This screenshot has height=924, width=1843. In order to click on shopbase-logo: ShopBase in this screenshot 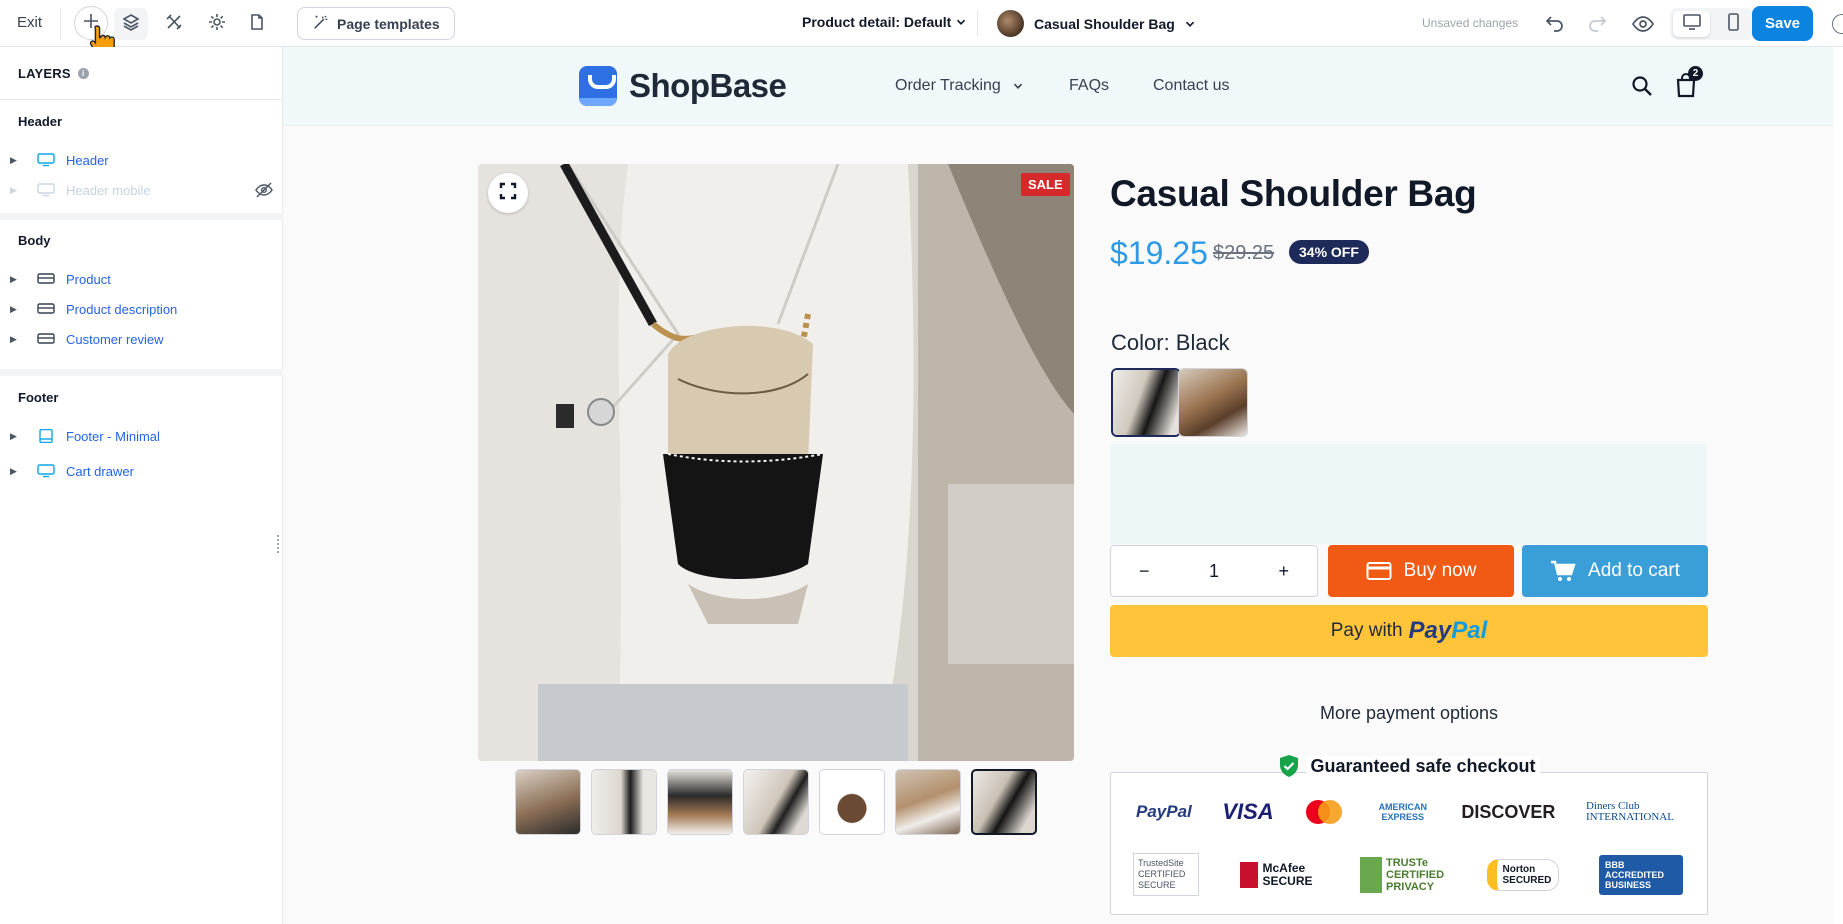, I will do `click(683, 86)`.